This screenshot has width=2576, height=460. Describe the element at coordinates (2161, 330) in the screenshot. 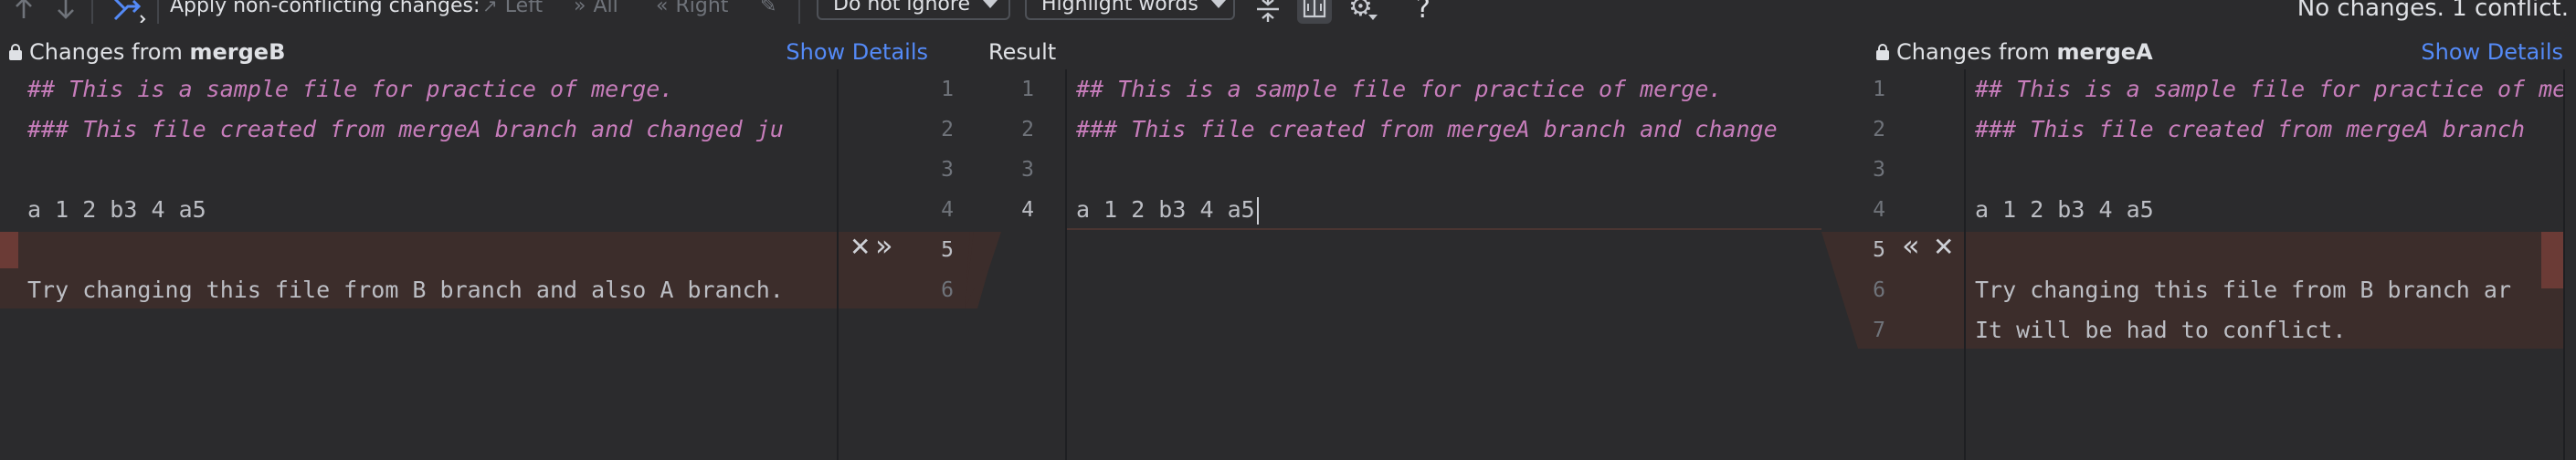

I see `code-line: It will be had to conflict.` at that location.